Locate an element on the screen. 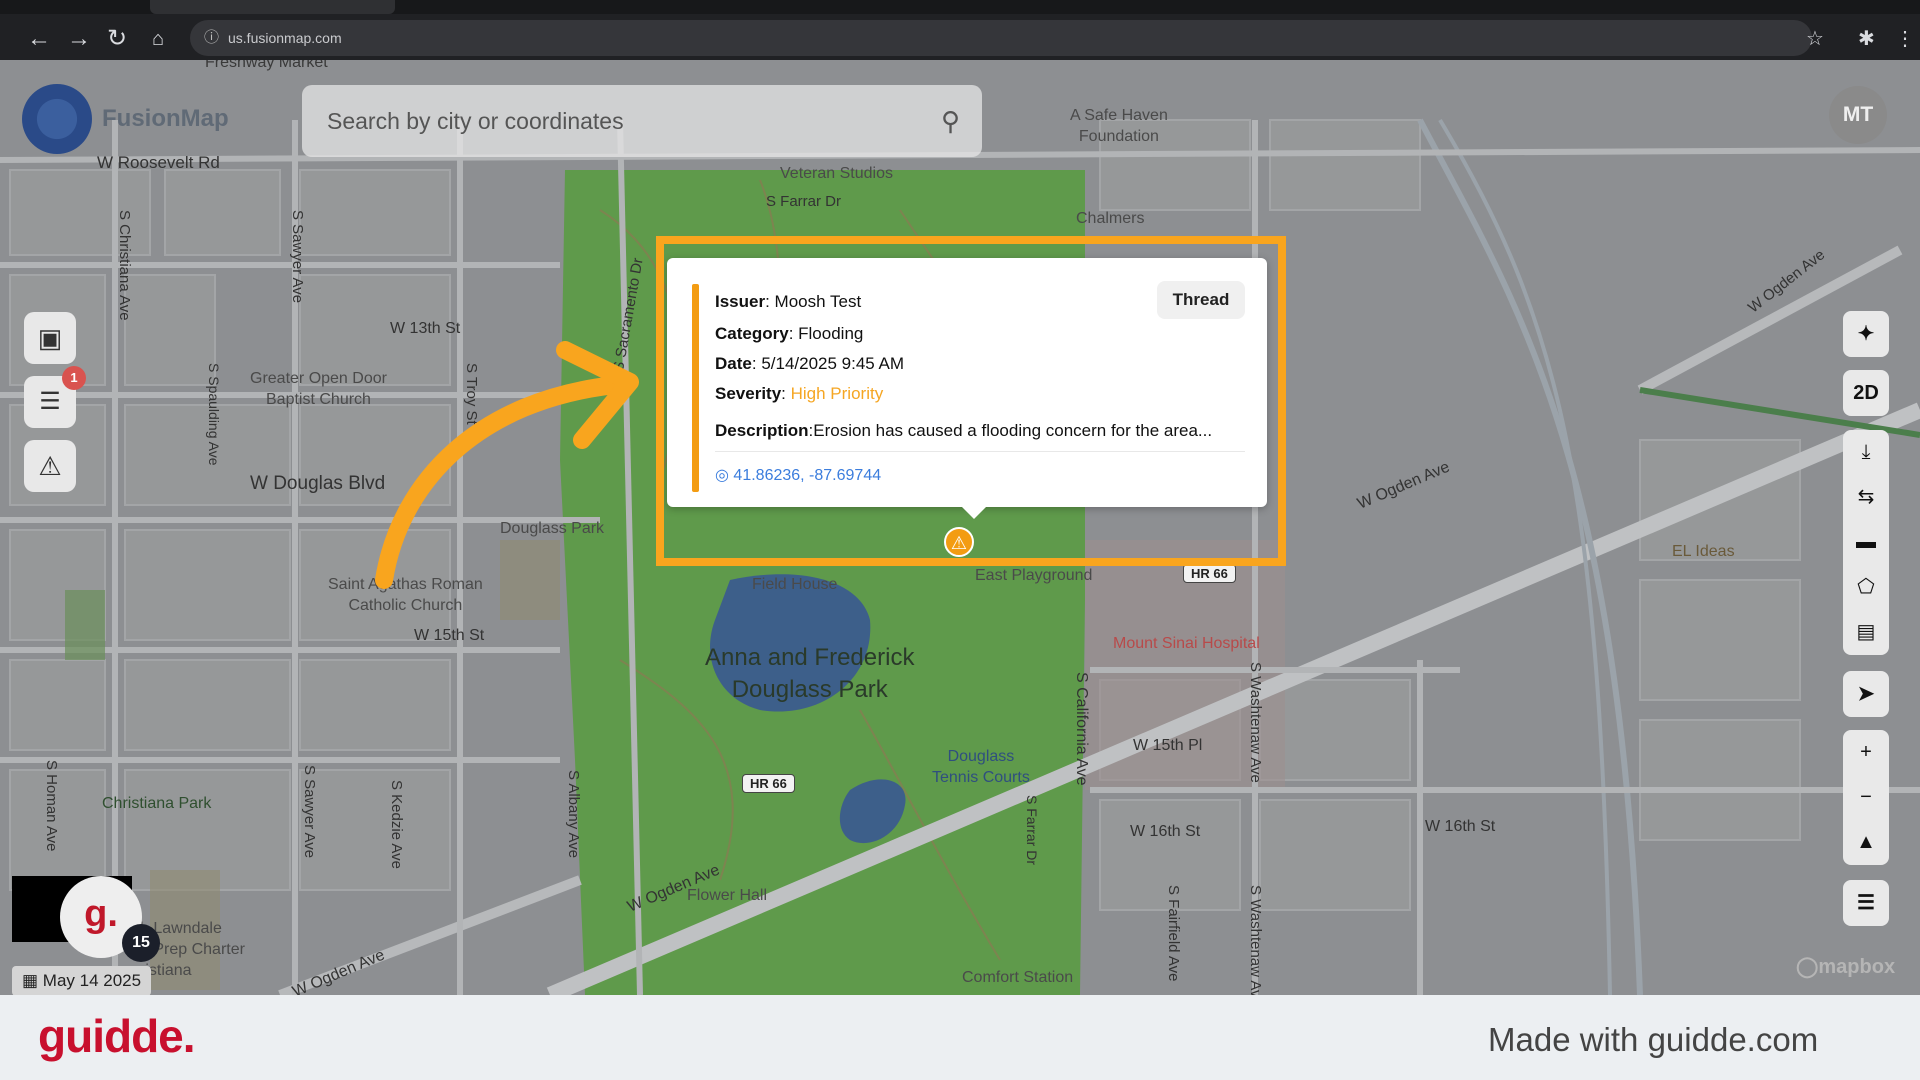 The height and width of the screenshot is (1080, 1920). street-label: W Roosevelt Rd is located at coordinates (158, 162).